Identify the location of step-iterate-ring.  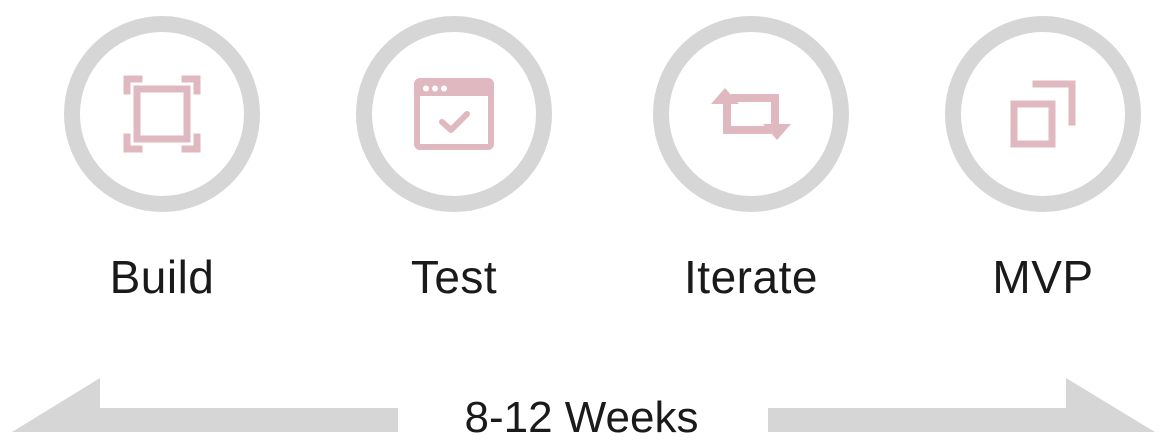
(751, 114).